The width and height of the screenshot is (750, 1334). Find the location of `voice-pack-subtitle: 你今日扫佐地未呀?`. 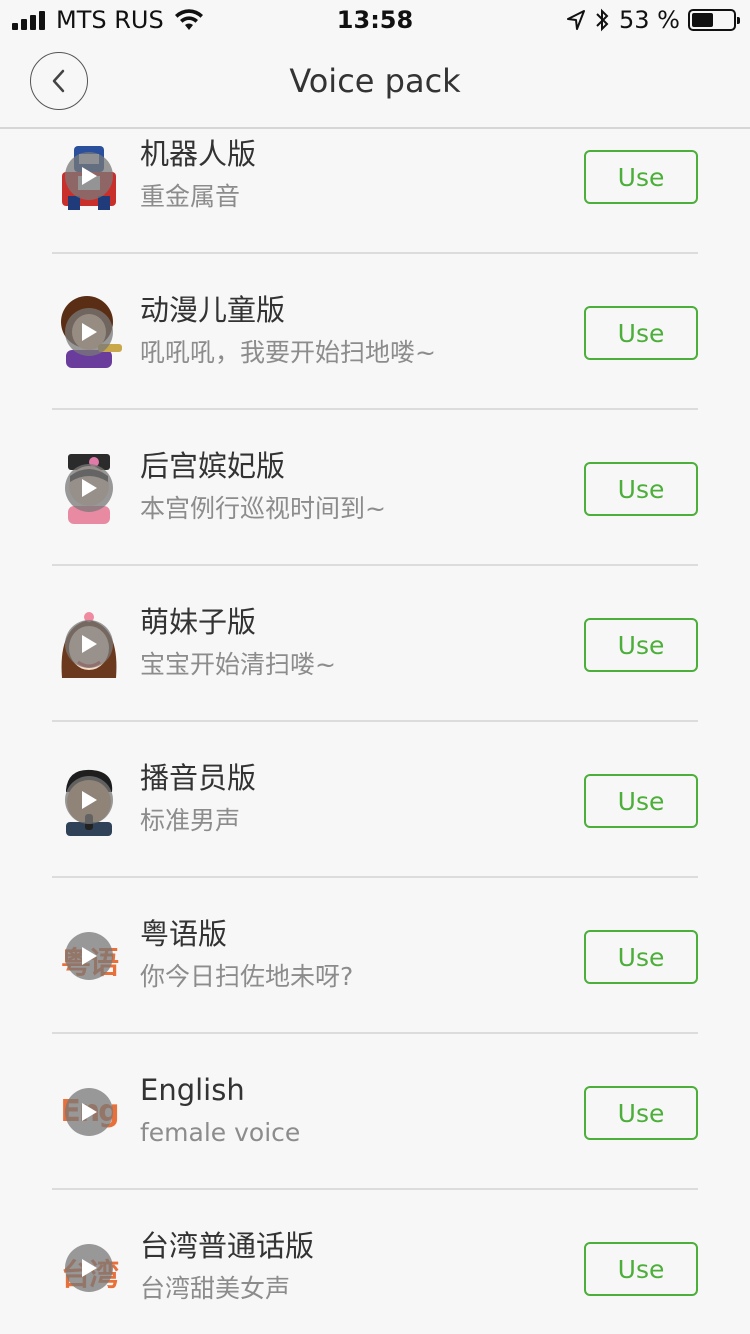

voice-pack-subtitle: 你今日扫佐地未呀? is located at coordinates (247, 976).